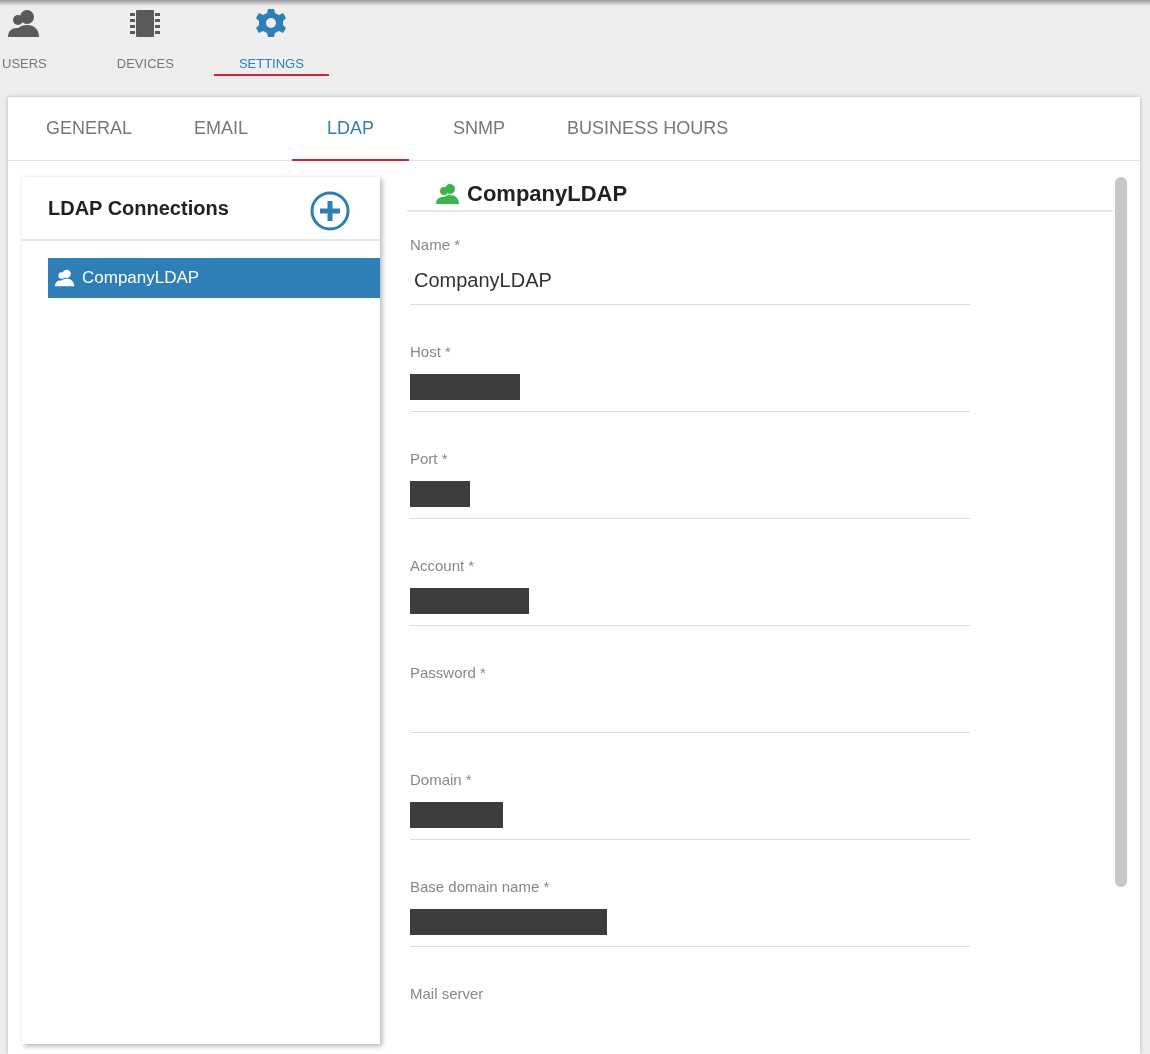 The width and height of the screenshot is (1150, 1054). I want to click on nav-tab: USERS, so click(24, 41).